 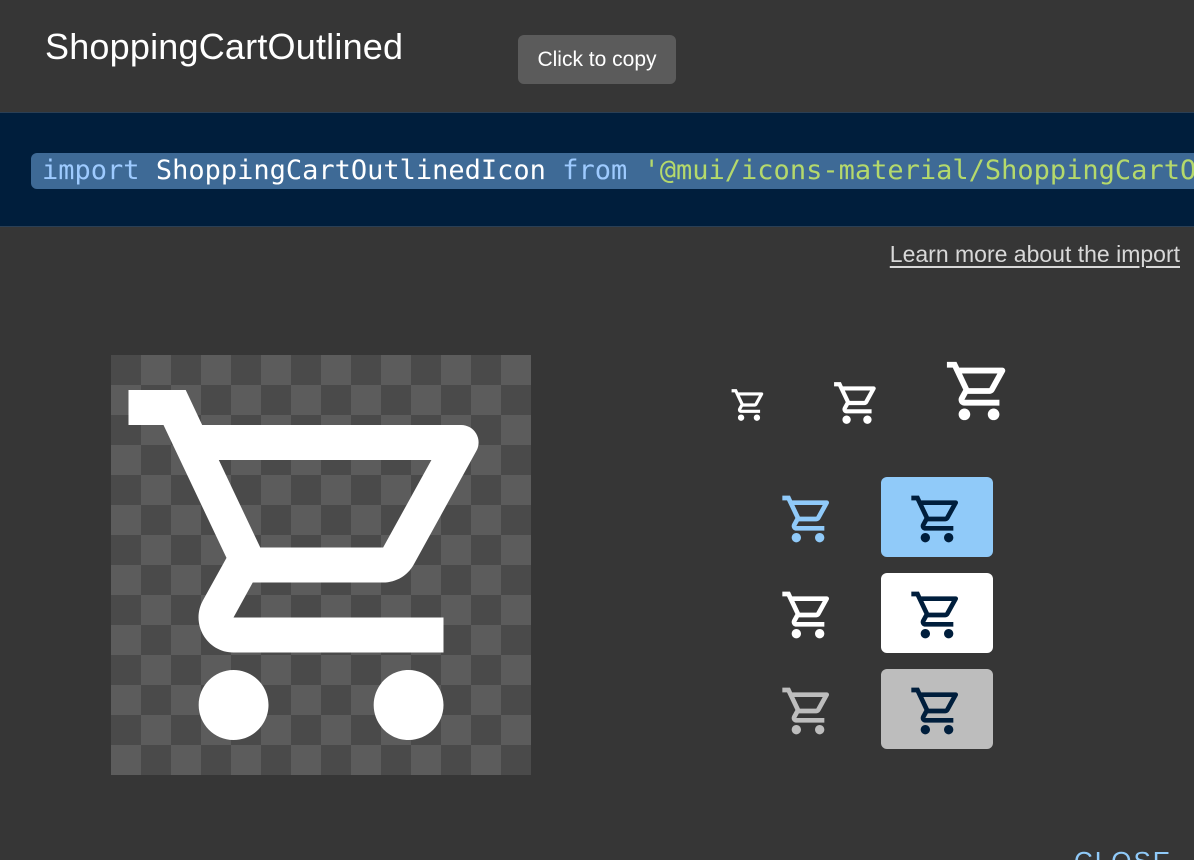 What do you see at coordinates (224, 47) in the screenshot?
I see `icon-title: ShoppingCartOutlined` at bounding box center [224, 47].